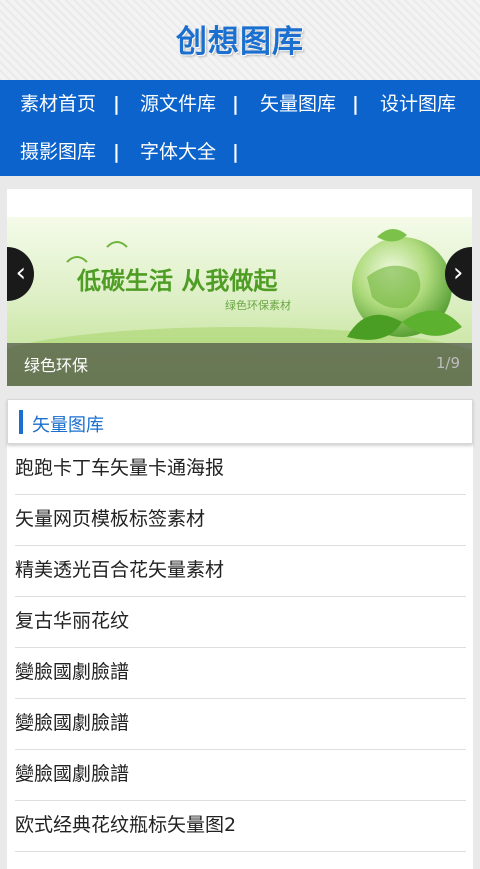 This screenshot has height=869, width=480. Describe the element at coordinates (298, 104) in the screenshot. I see `nav-item-vector-library: 矢量图库` at that location.